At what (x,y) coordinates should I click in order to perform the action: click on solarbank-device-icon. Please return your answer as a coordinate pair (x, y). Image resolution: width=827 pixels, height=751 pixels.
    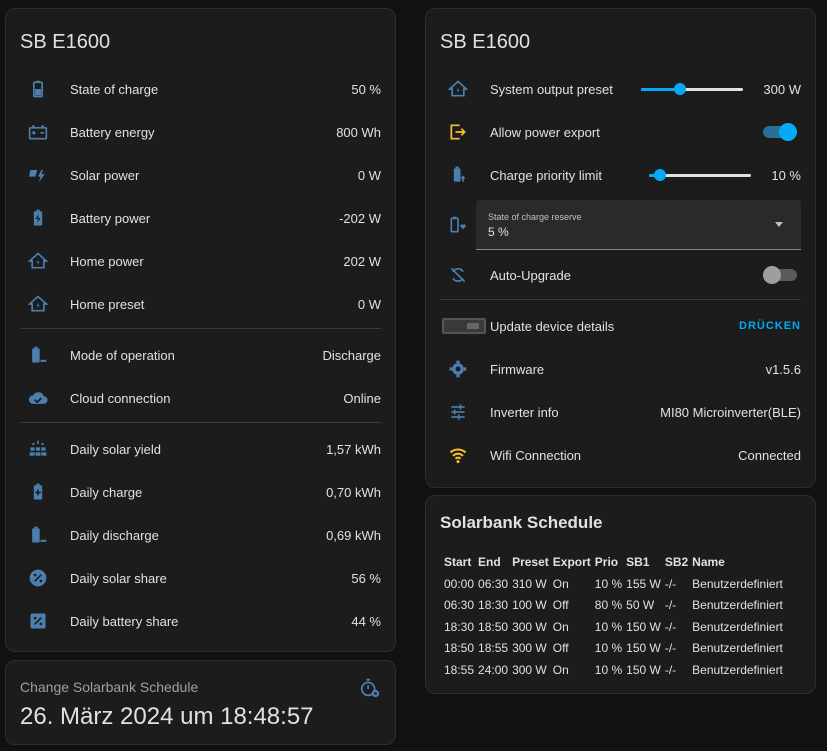
    Looking at the image, I should click on (464, 326).